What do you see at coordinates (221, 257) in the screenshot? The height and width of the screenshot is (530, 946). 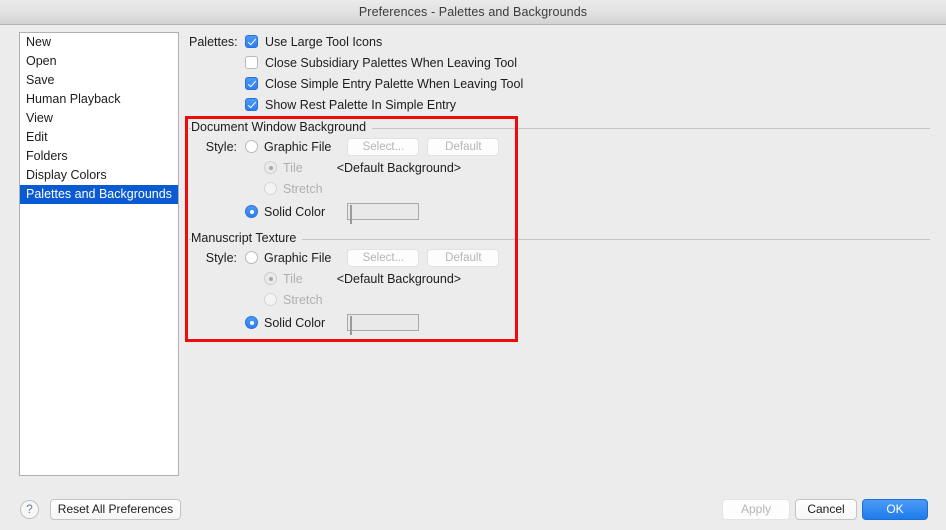 I see `mt-style-label: Style:` at bounding box center [221, 257].